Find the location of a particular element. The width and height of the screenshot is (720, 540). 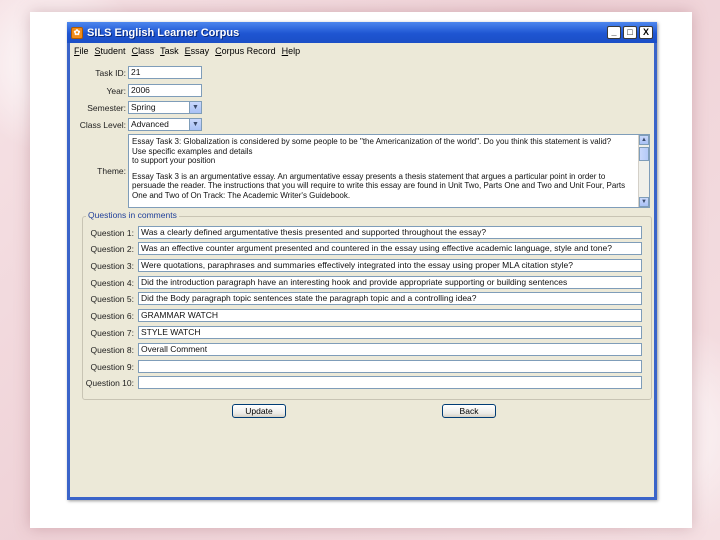

back-button: Back is located at coordinates (469, 411).